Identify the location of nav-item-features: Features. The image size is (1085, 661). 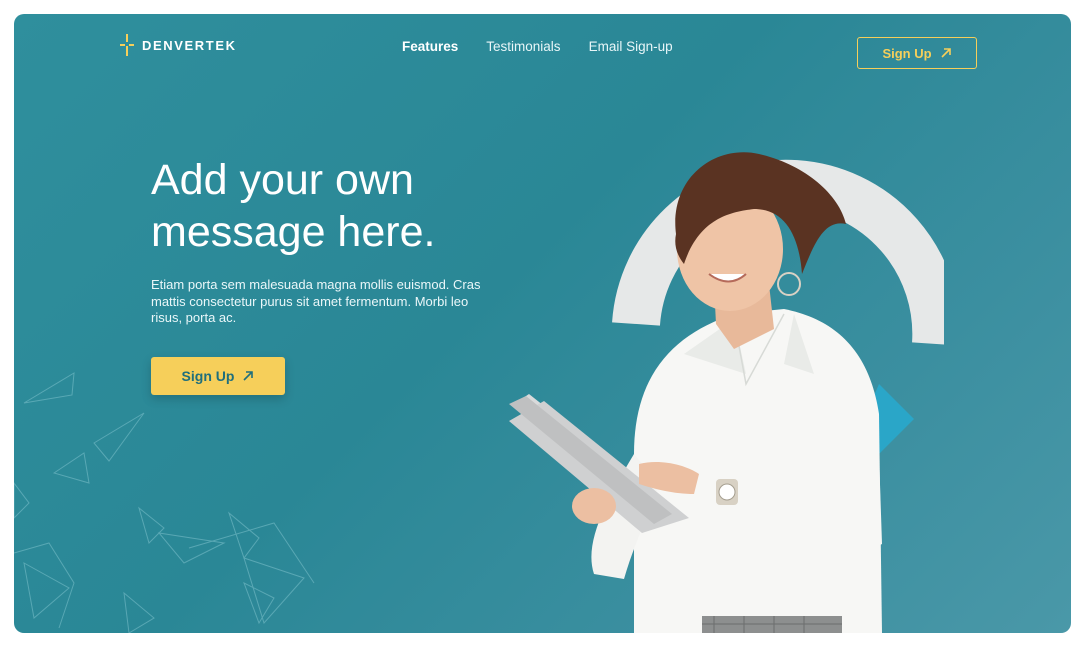
(430, 46).